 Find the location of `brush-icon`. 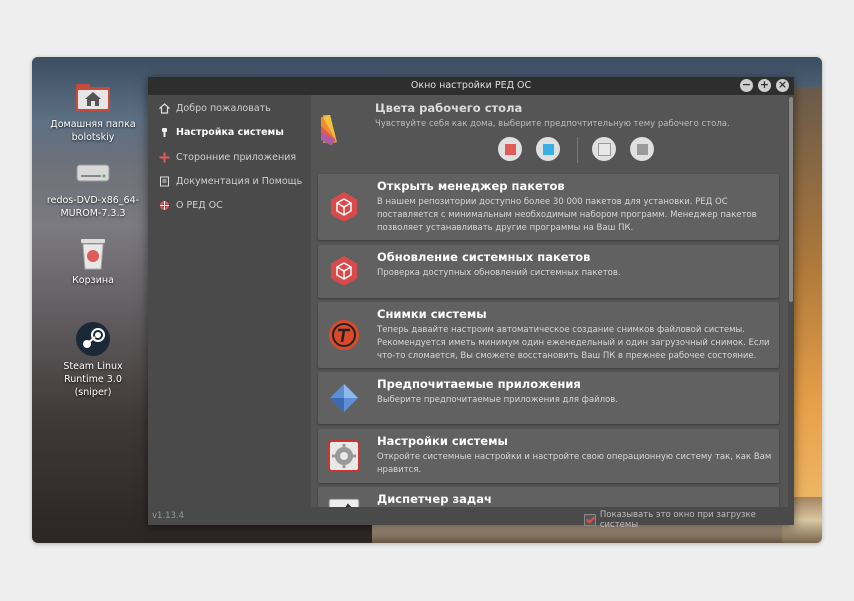

brush-icon is located at coordinates (164, 132).